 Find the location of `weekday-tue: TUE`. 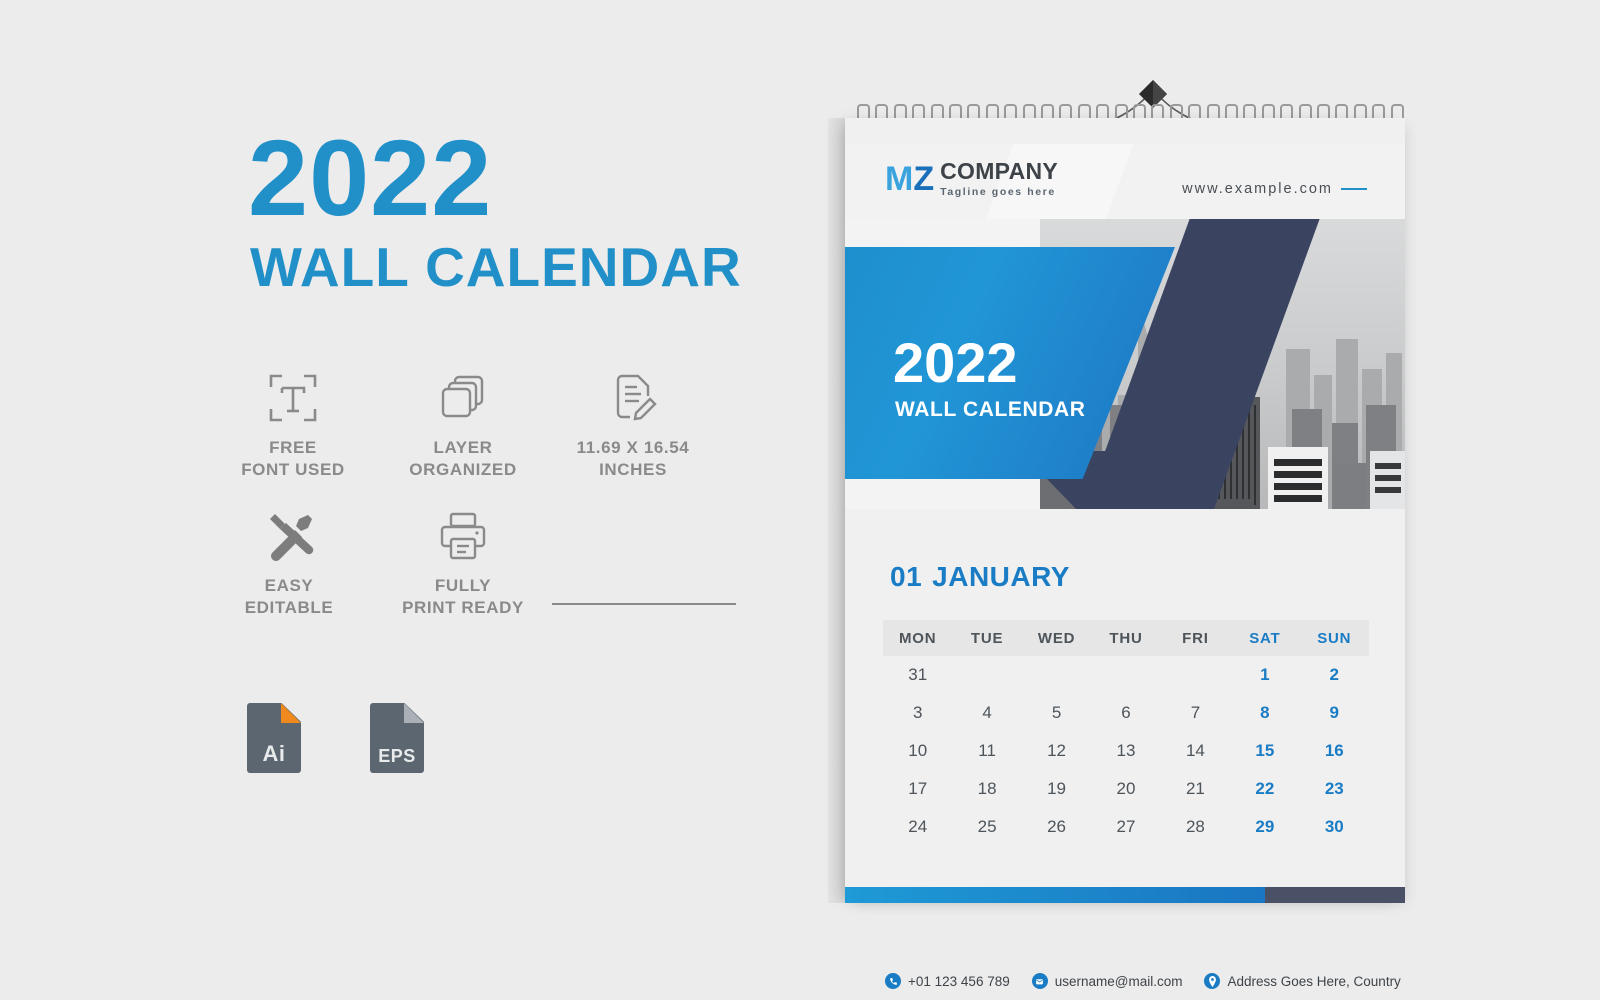

weekday-tue: TUE is located at coordinates (987, 638).